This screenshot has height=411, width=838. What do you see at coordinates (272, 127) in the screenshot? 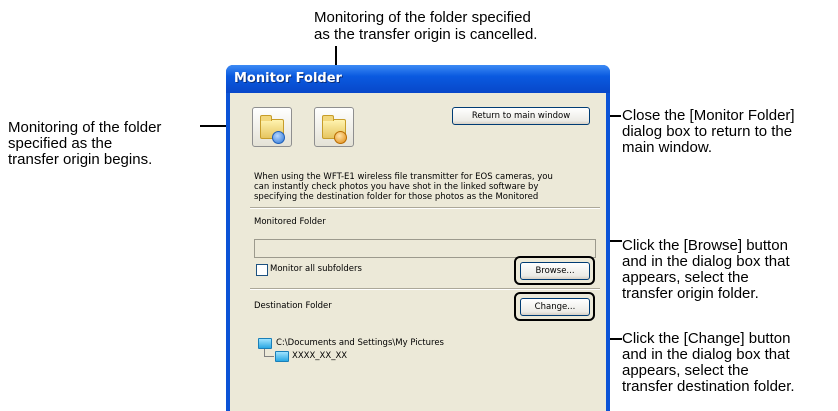
I see `start-monitoring-button` at bounding box center [272, 127].